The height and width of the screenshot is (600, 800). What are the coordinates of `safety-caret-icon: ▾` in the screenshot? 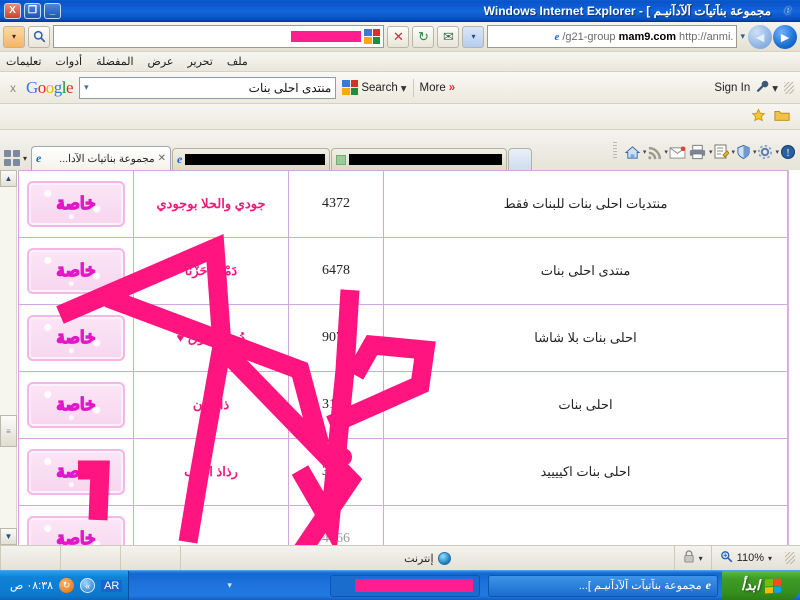 It's located at (733, 152).